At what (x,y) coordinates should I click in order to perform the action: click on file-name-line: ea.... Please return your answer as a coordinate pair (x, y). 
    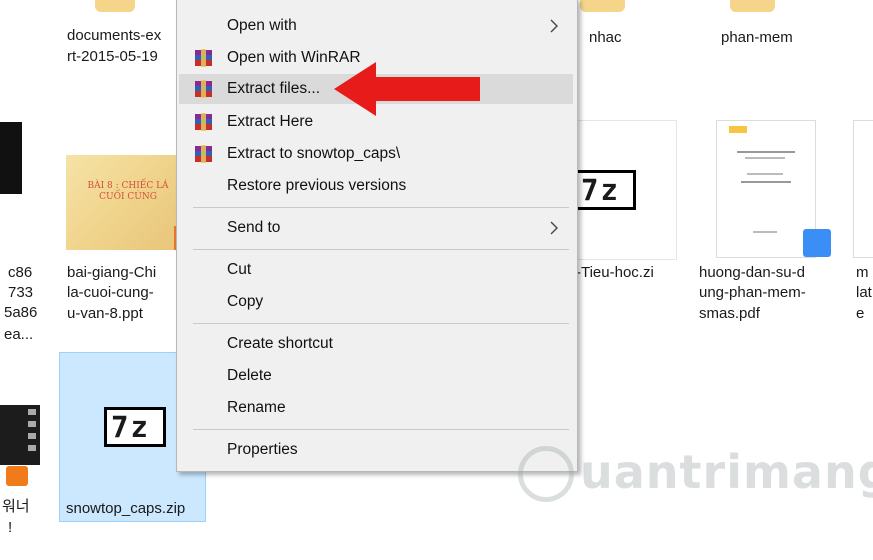
    Looking at the image, I should click on (19, 334).